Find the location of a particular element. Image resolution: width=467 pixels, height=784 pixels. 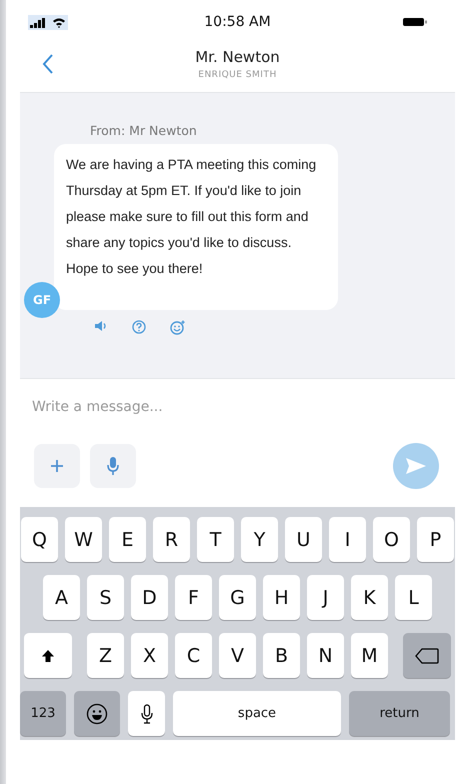

smiley-icon is located at coordinates (97, 713).